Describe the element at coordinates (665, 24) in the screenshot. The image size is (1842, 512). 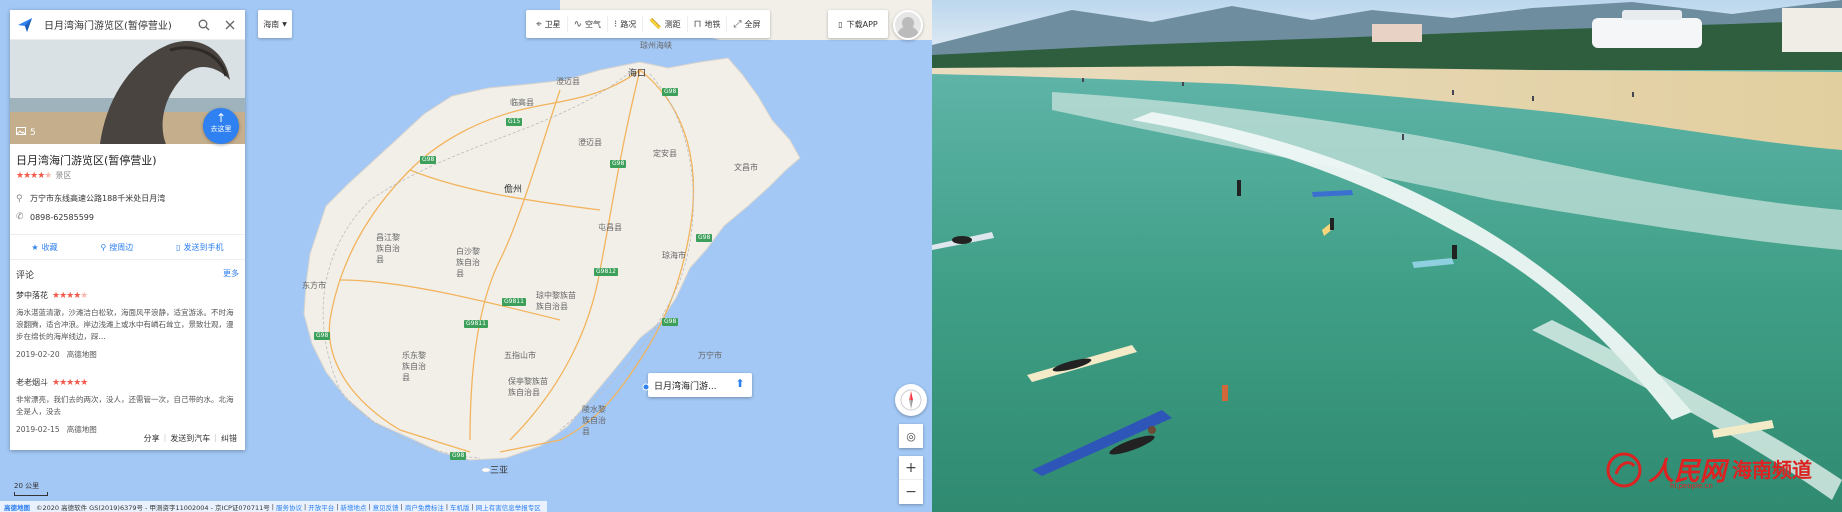
I see `measure-button: 📏 测距` at that location.